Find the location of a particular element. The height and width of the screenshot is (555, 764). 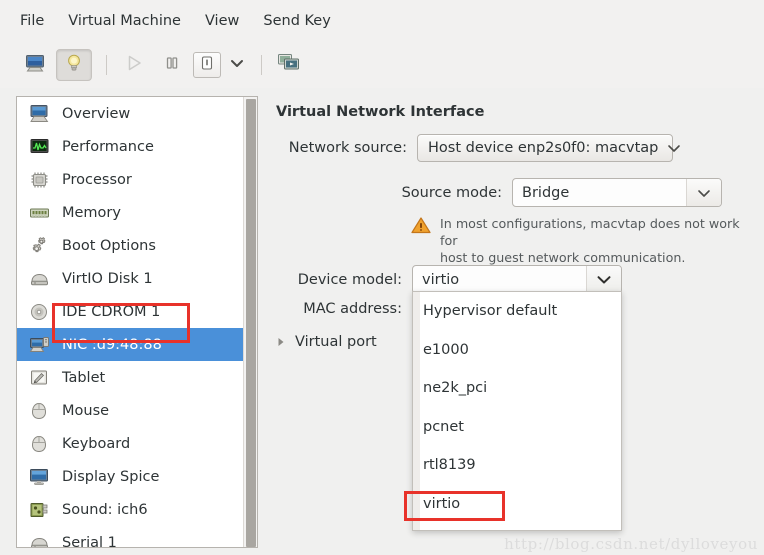

menu-virtual-machine: Virtual Machine is located at coordinates (124, 21).